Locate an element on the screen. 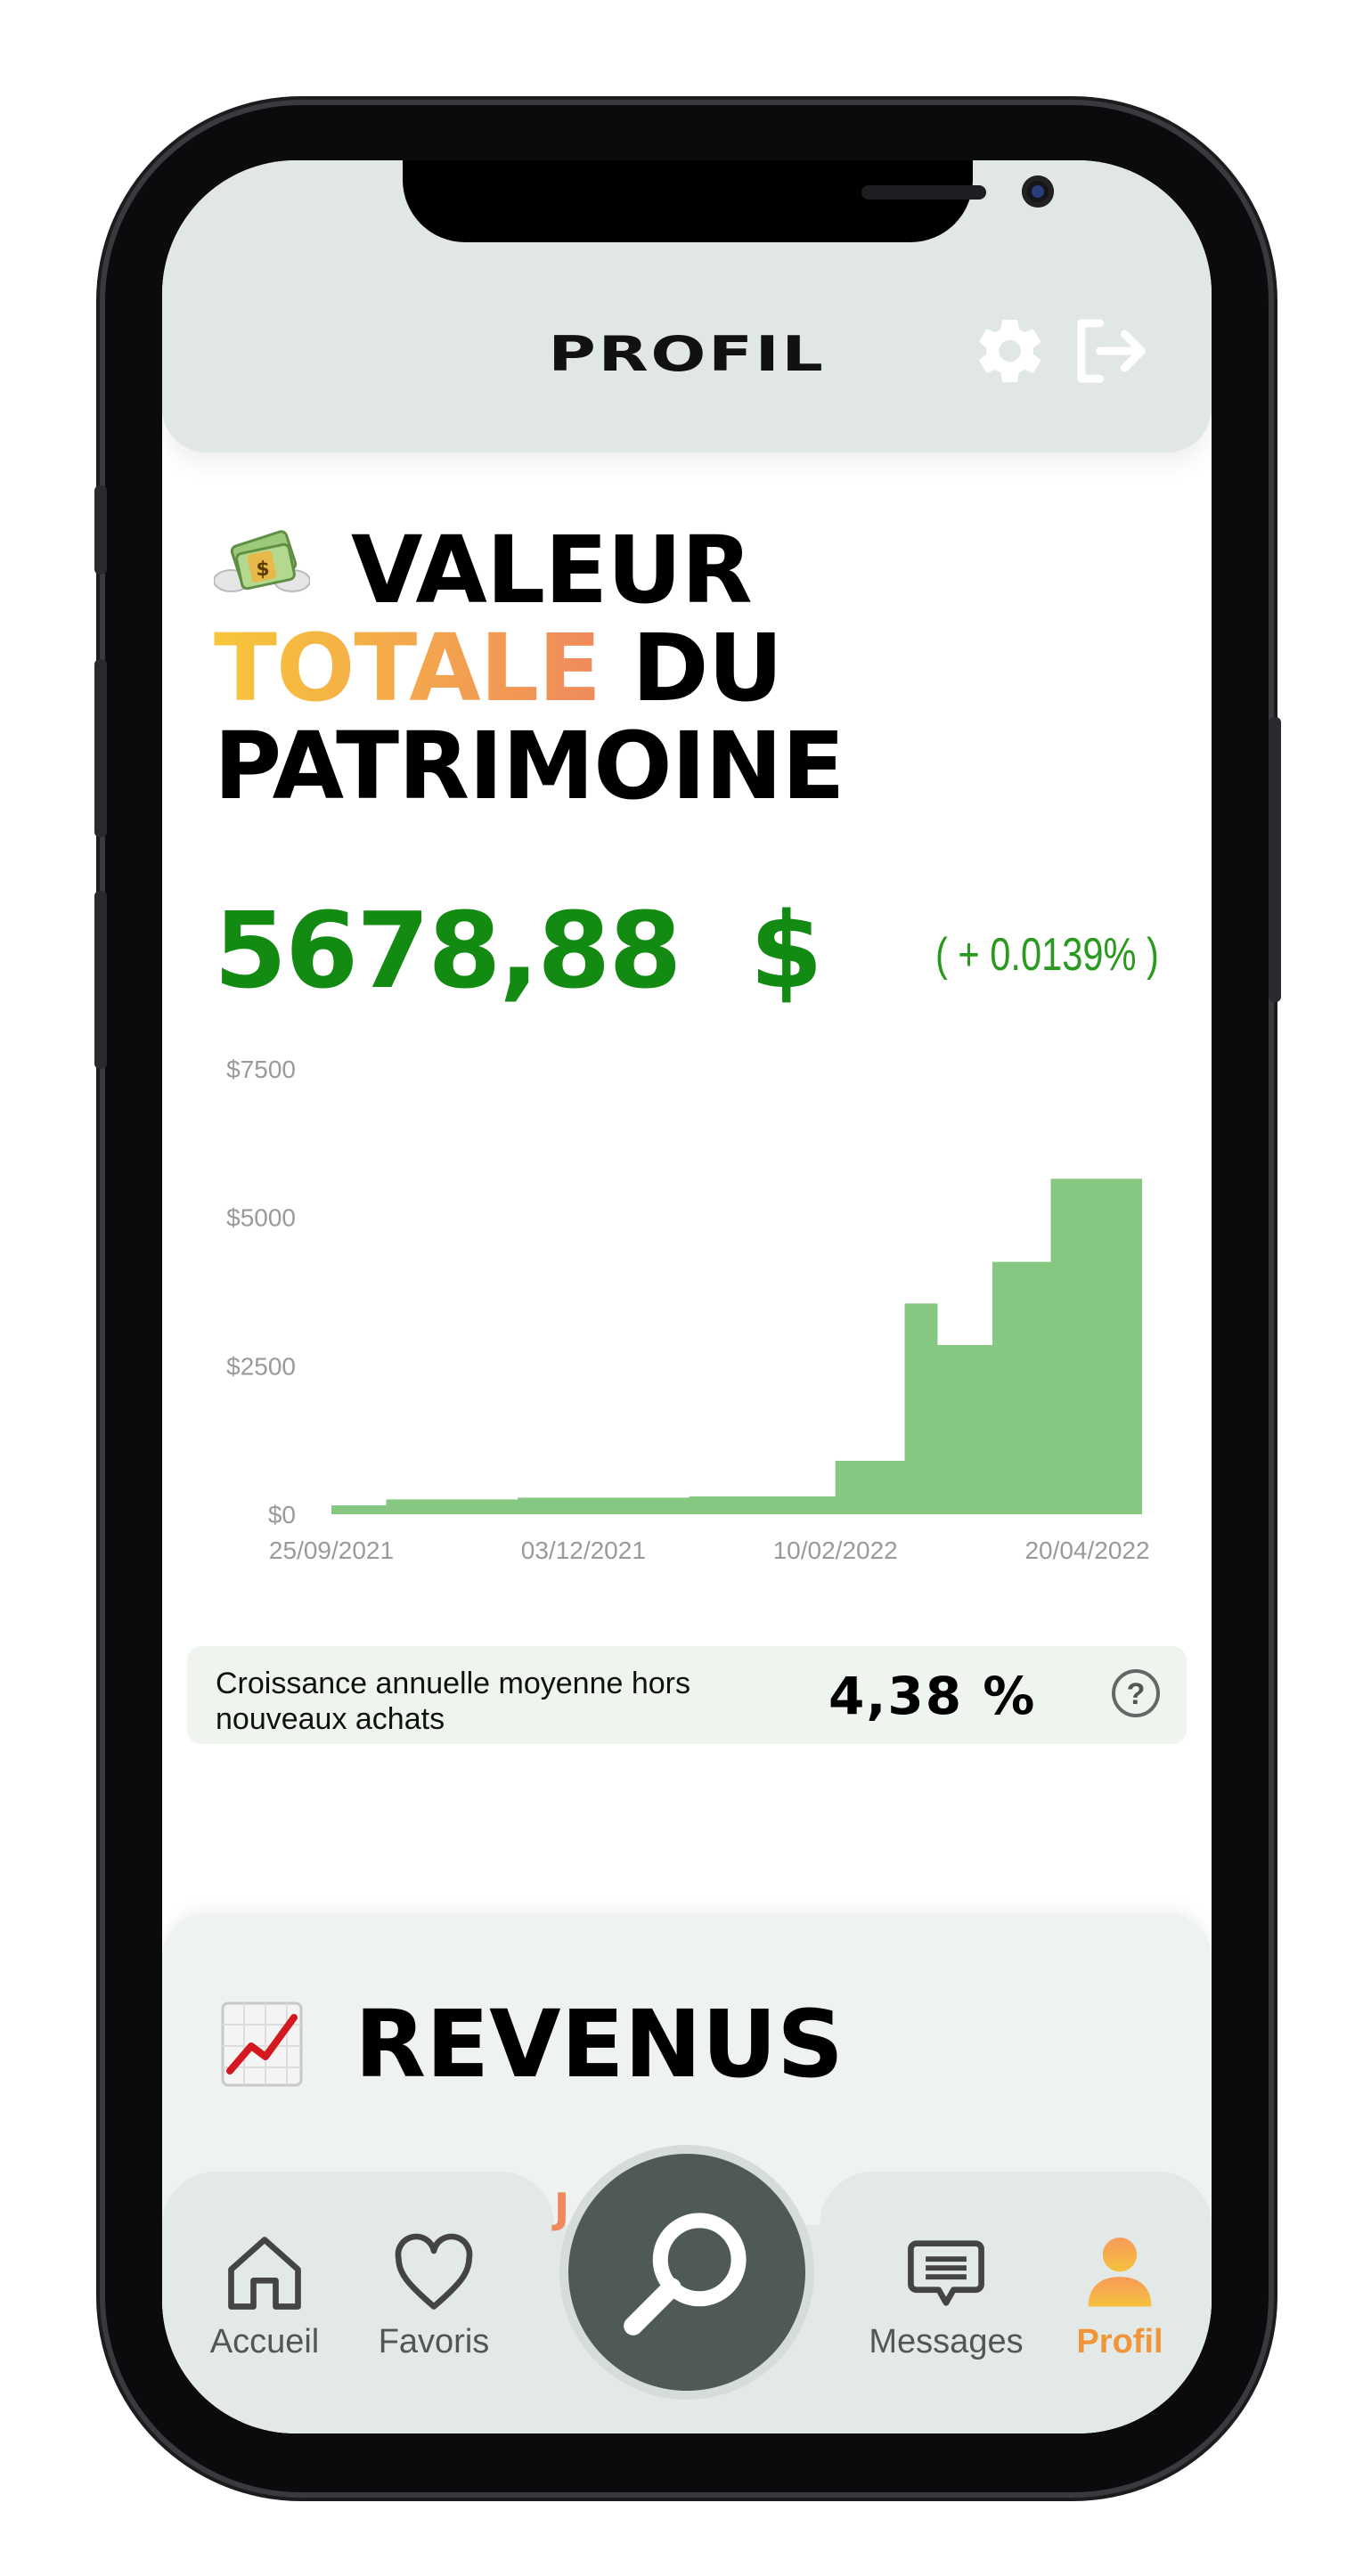 Image resolution: width=1363 pixels, height=2576 pixels. wealth-title: $ VALEUR TOTALE DU PATRIMOINE is located at coordinates (530, 668).